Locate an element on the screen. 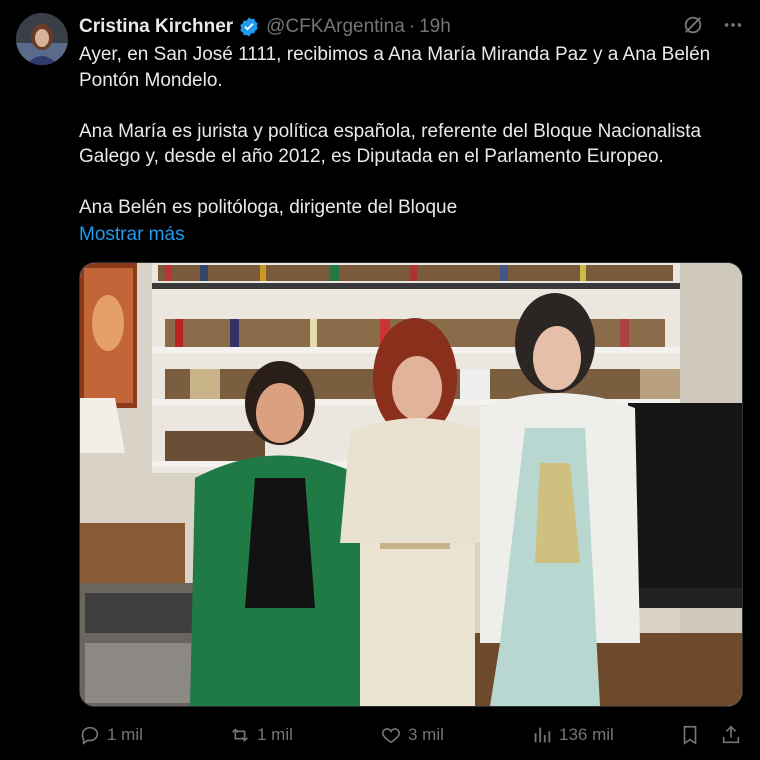 Image resolution: width=760 pixels, height=760 pixels. share-icon is located at coordinates (731, 734).